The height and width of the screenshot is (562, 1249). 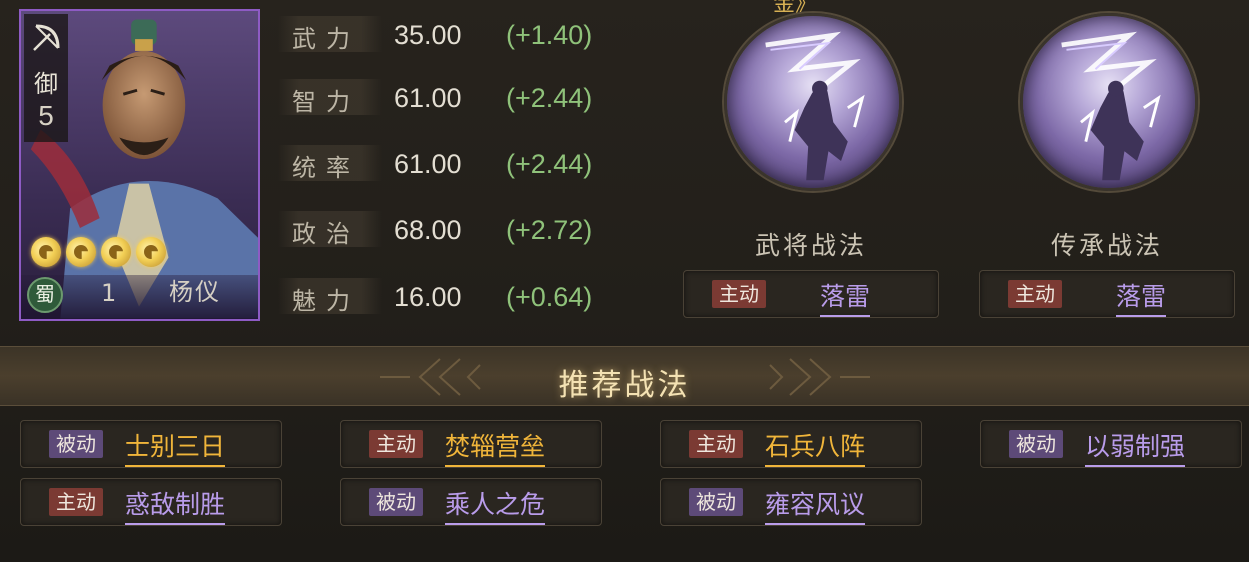 I want to click on stat-label: 统率, so click(x=326, y=168).